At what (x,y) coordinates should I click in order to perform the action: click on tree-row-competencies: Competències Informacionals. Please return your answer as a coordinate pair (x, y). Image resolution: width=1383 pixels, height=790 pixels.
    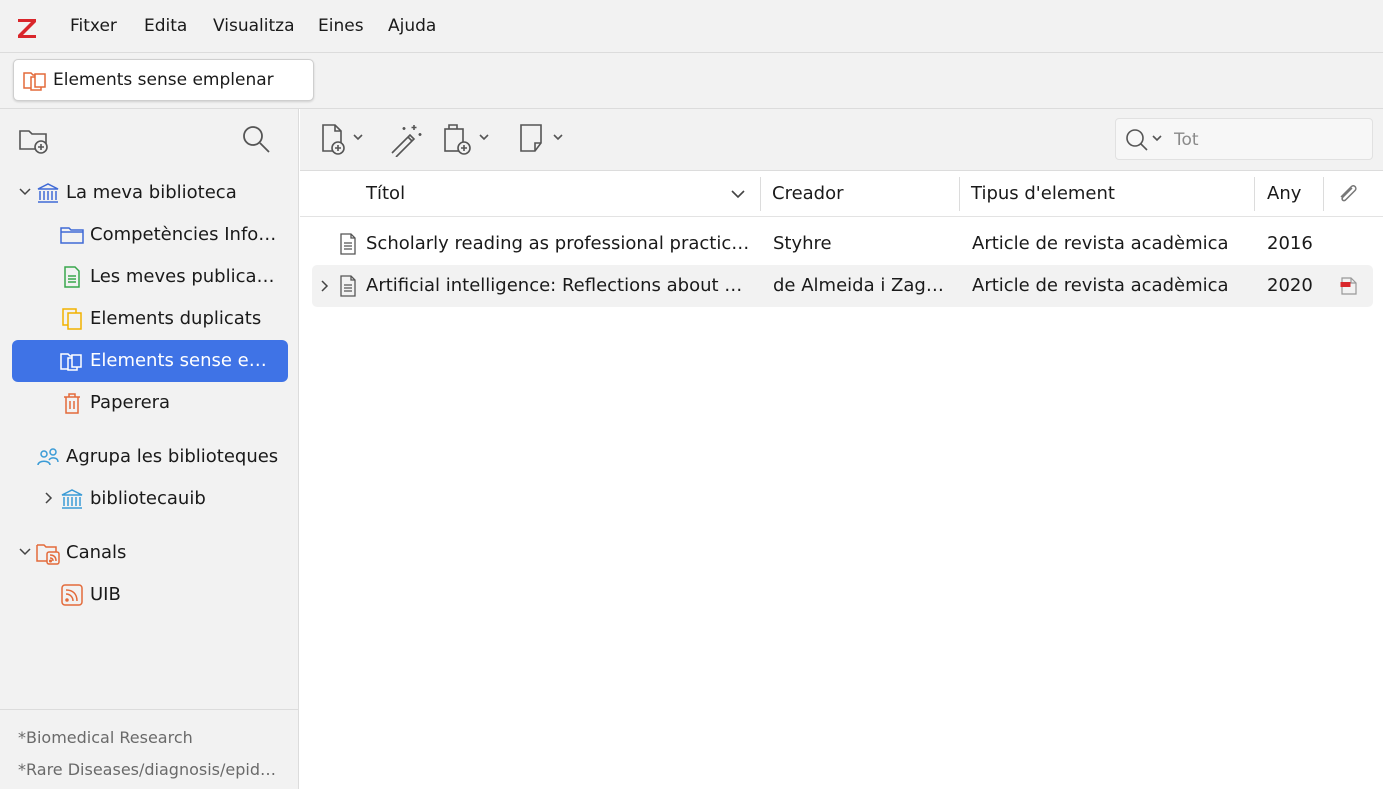
    Looking at the image, I should click on (150, 235).